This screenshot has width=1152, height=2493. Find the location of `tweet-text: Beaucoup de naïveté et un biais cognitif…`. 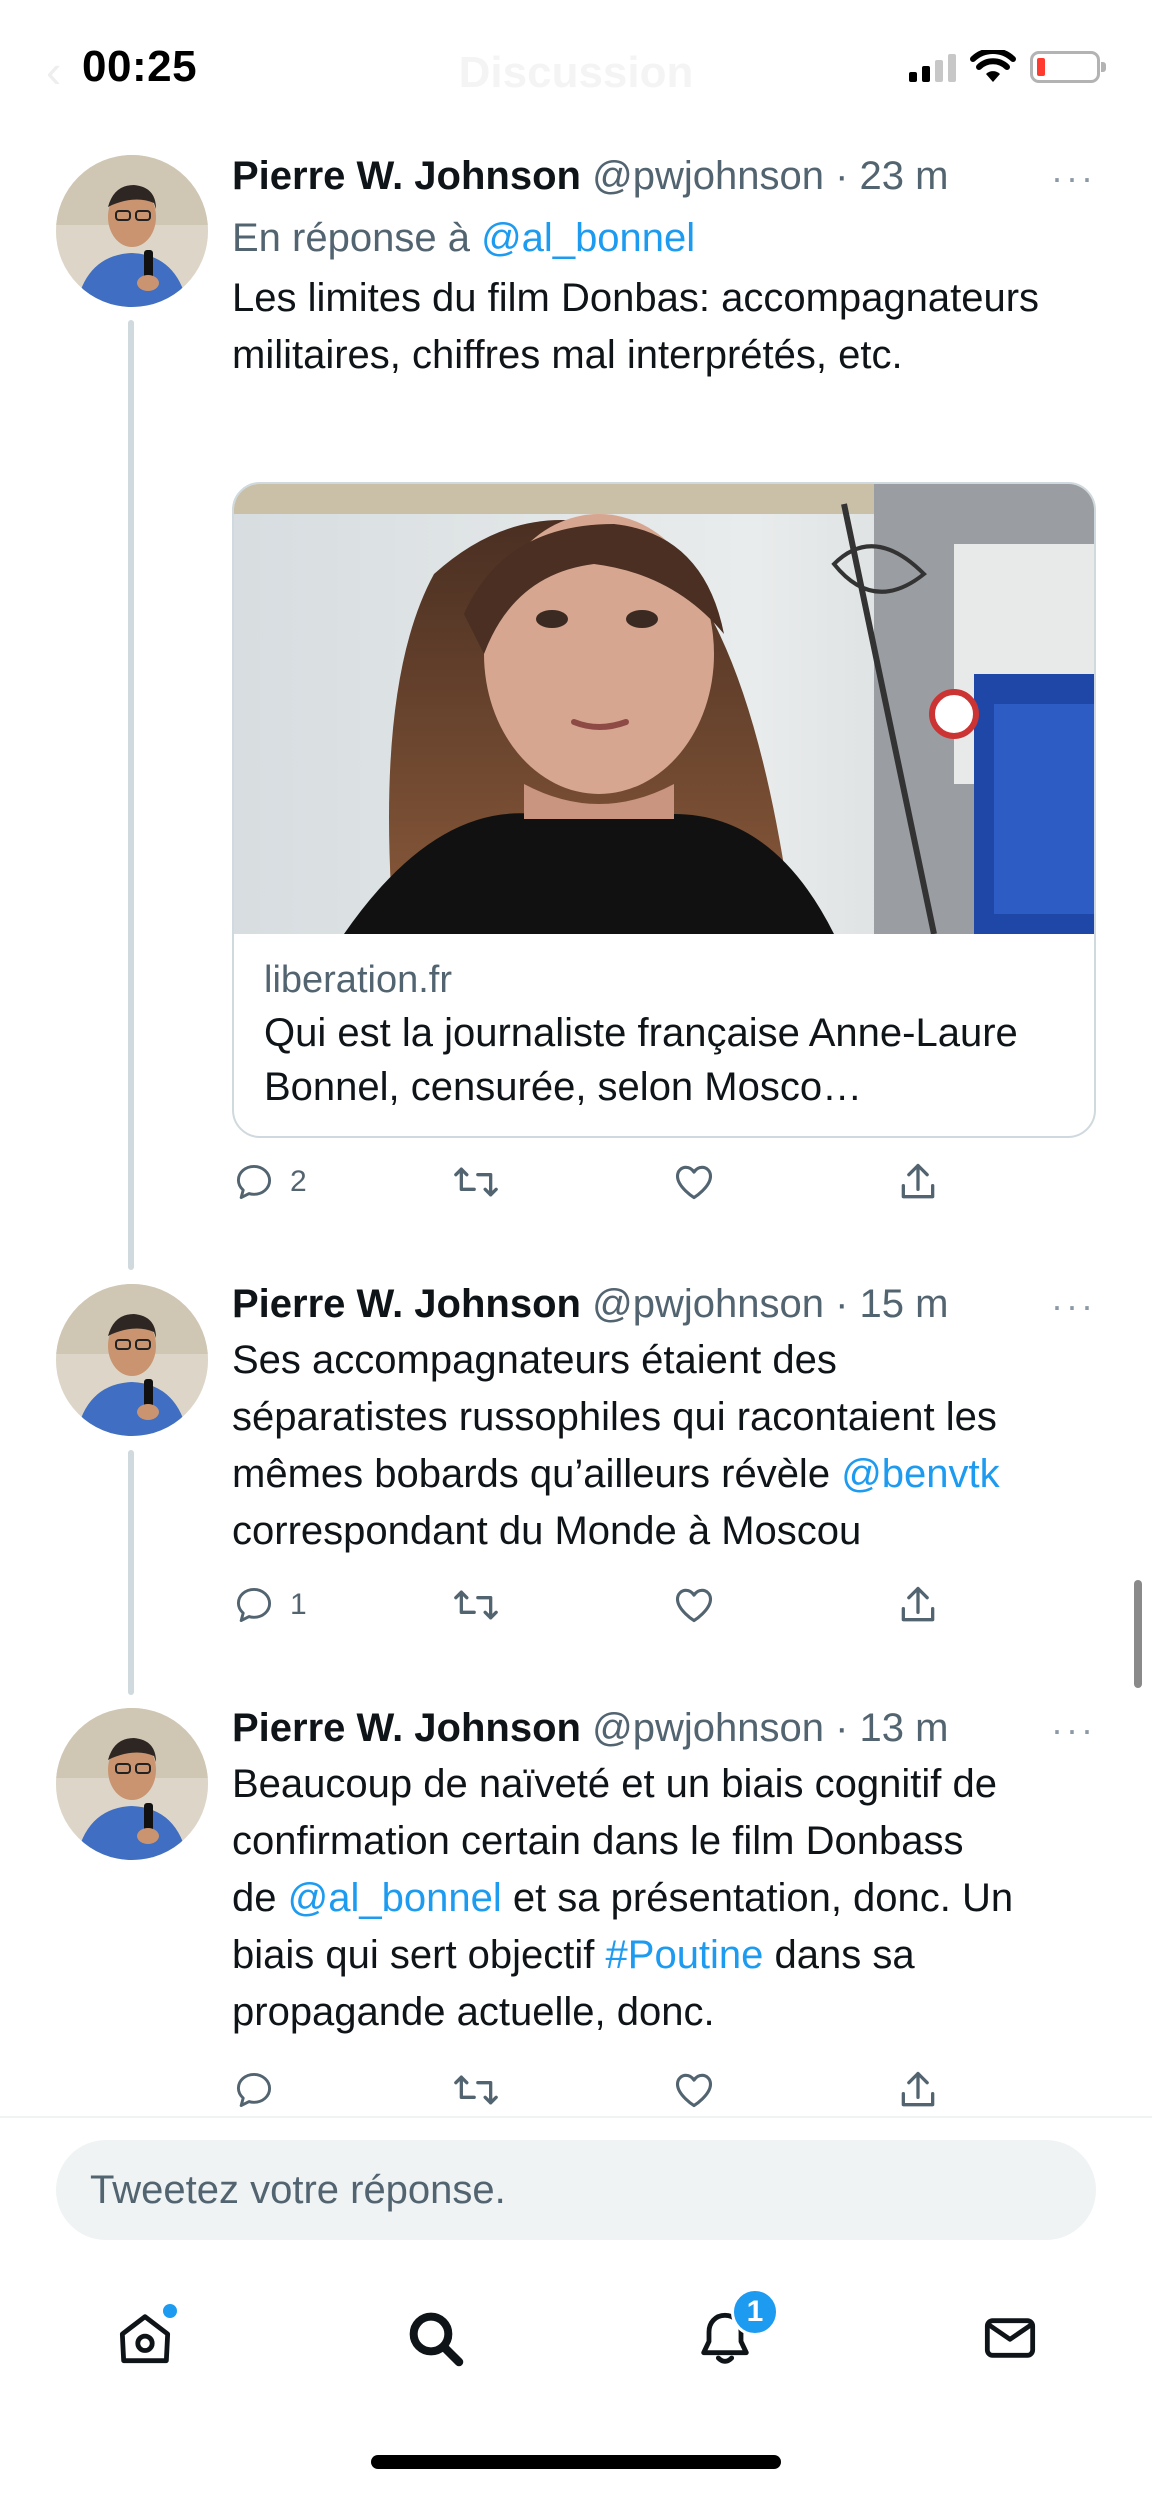

tweet-text: Beaucoup de naïveté et un biais cognitif… is located at coordinates (664, 1898).